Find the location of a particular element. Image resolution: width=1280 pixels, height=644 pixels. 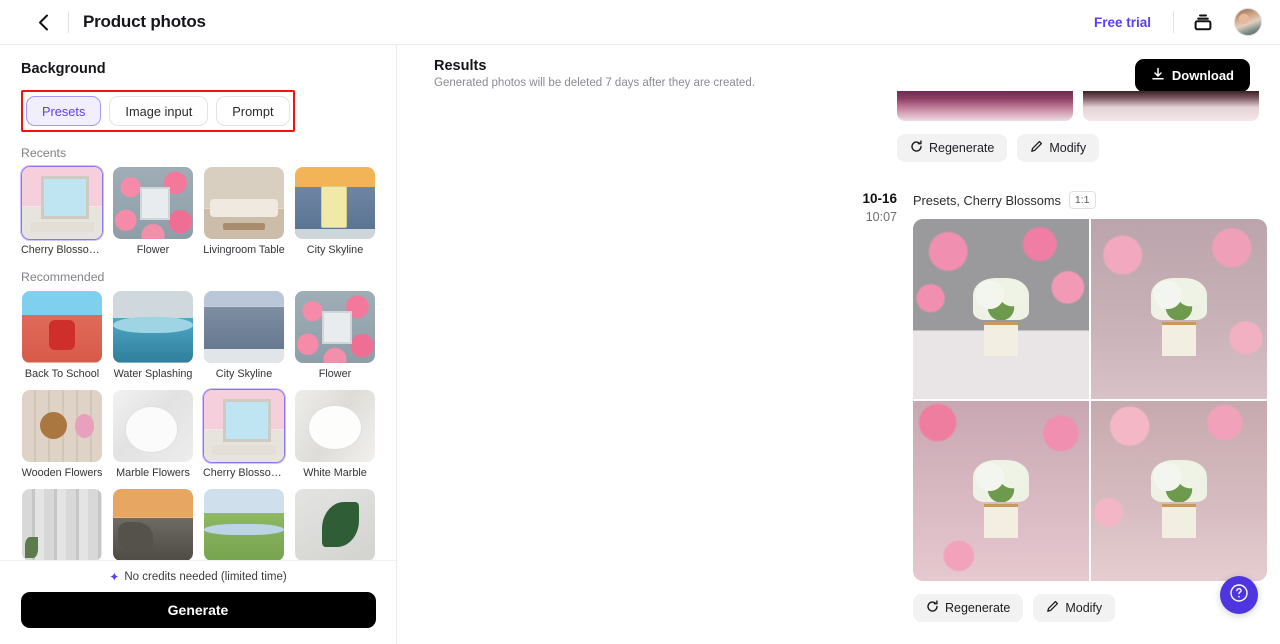

result-caption: Presets, Cherry Blossoms is located at coordinates (987, 200).